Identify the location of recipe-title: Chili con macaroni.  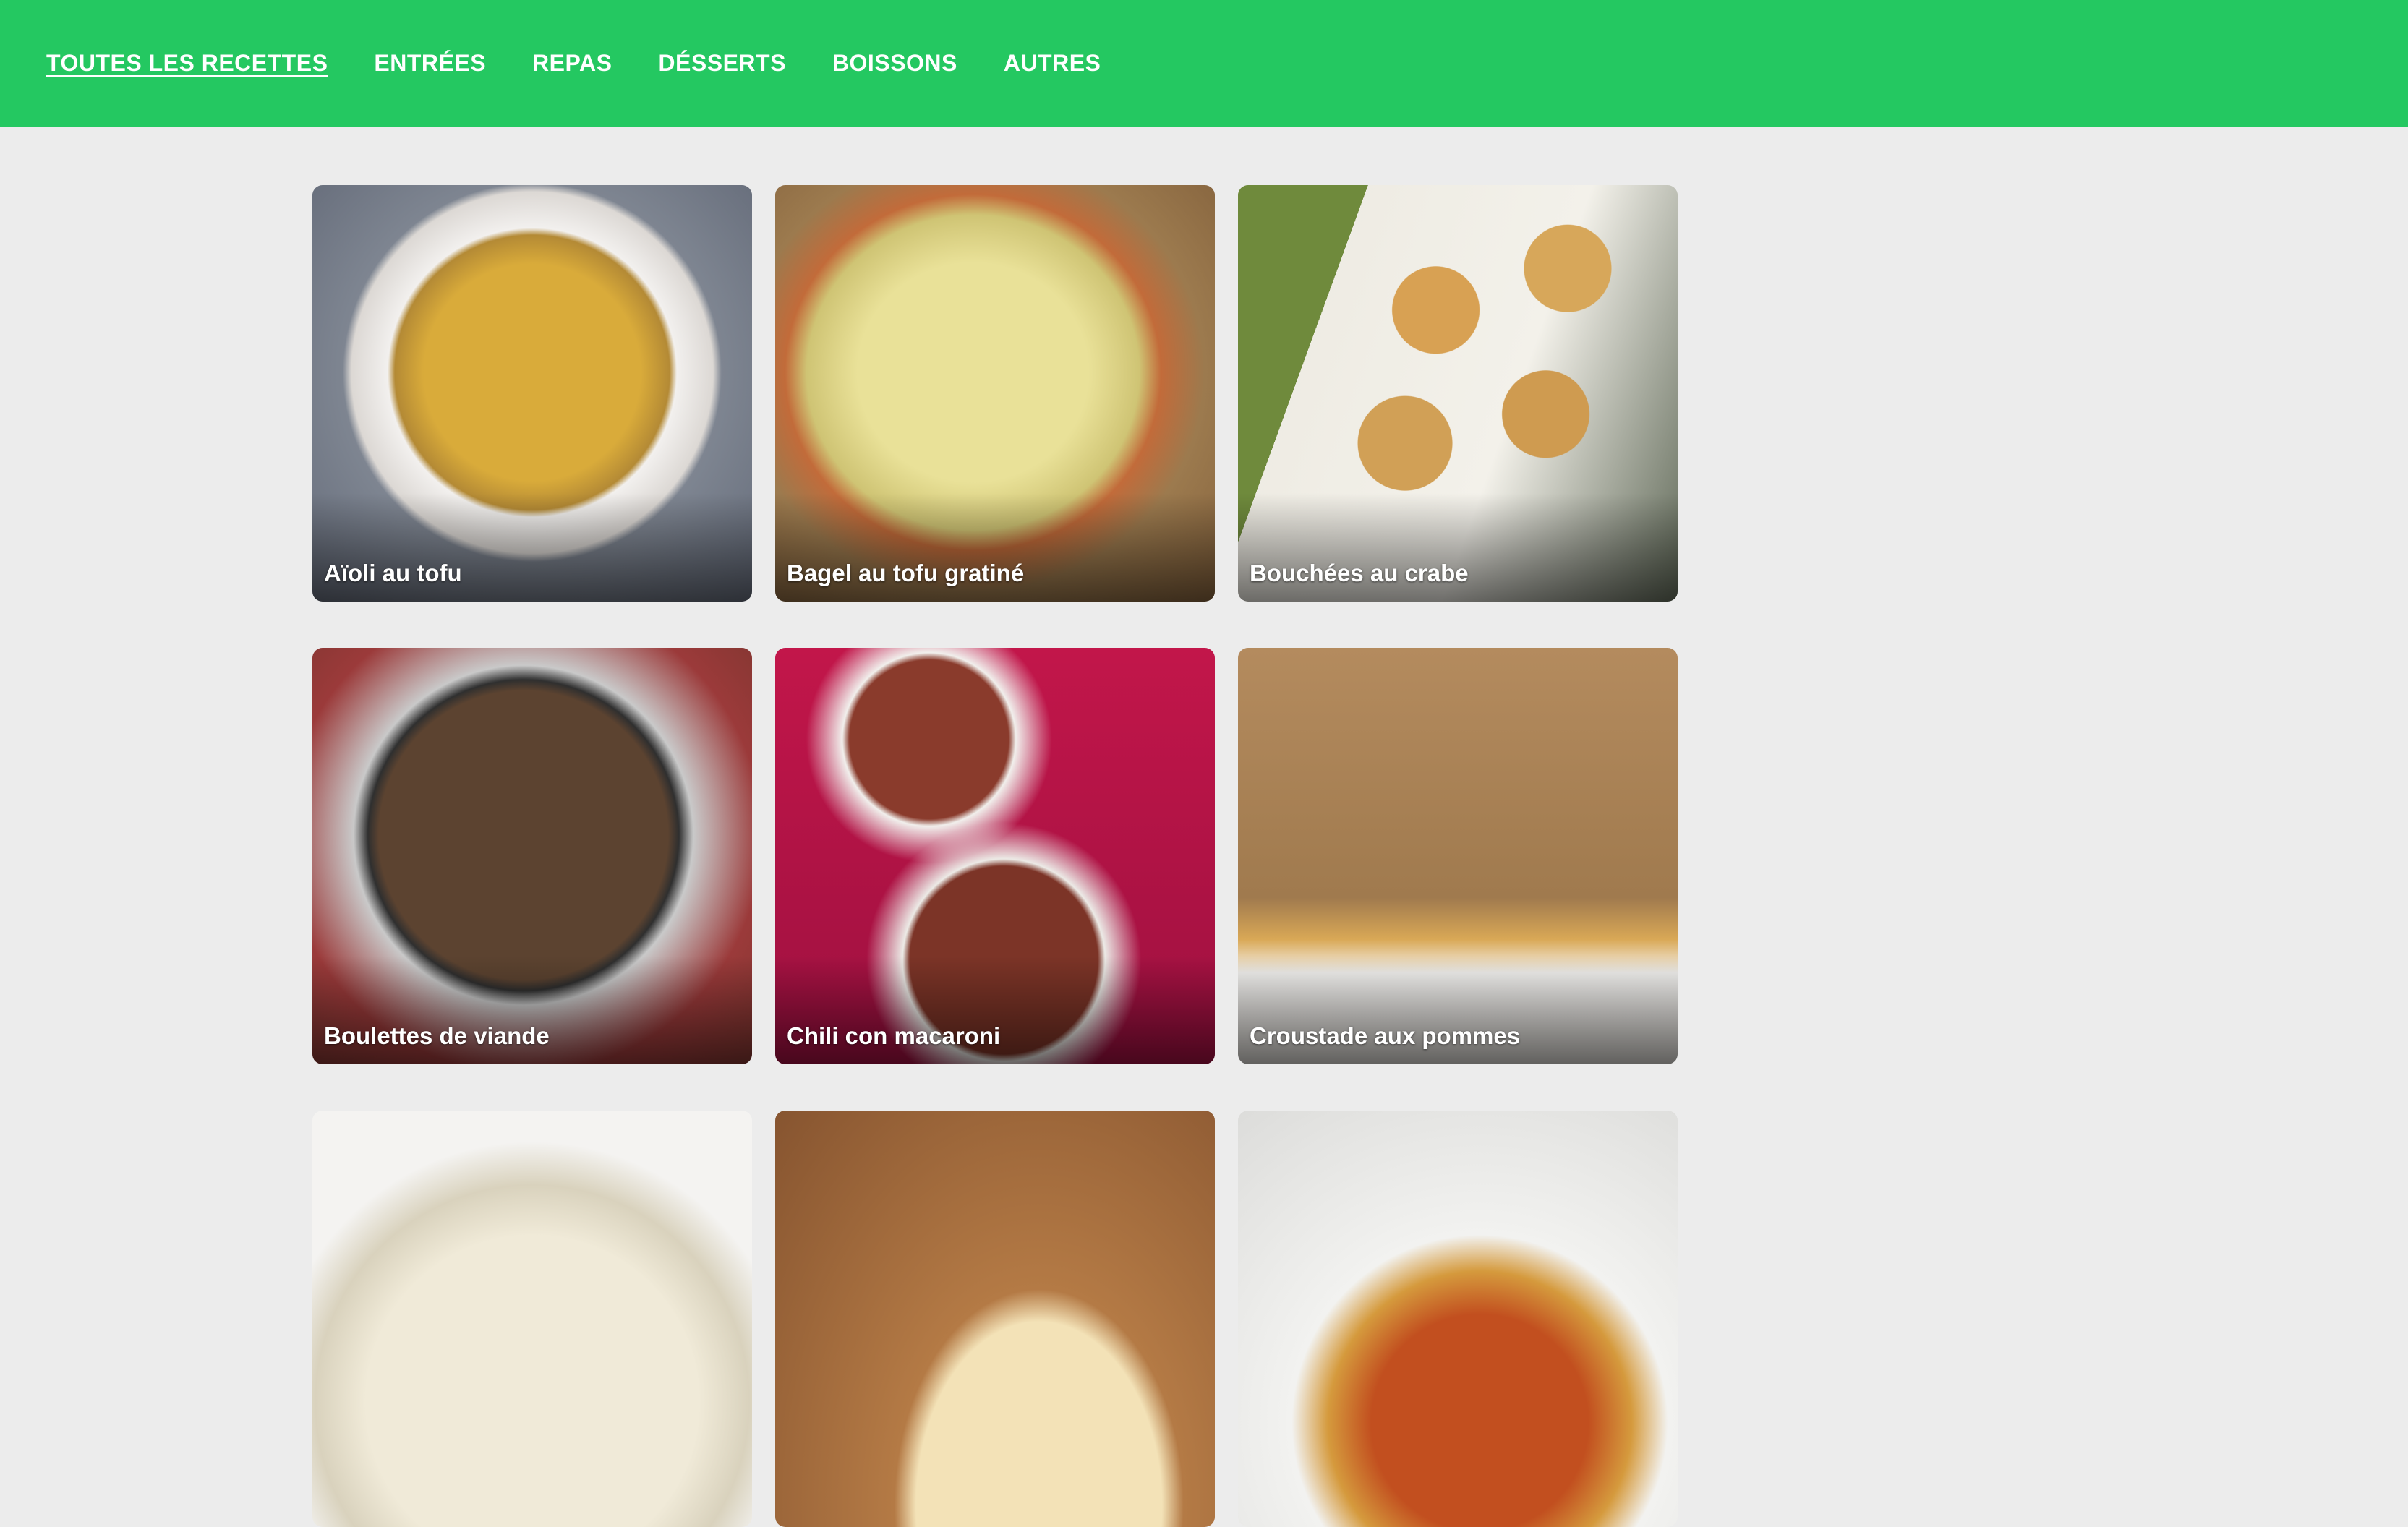
(894, 1035).